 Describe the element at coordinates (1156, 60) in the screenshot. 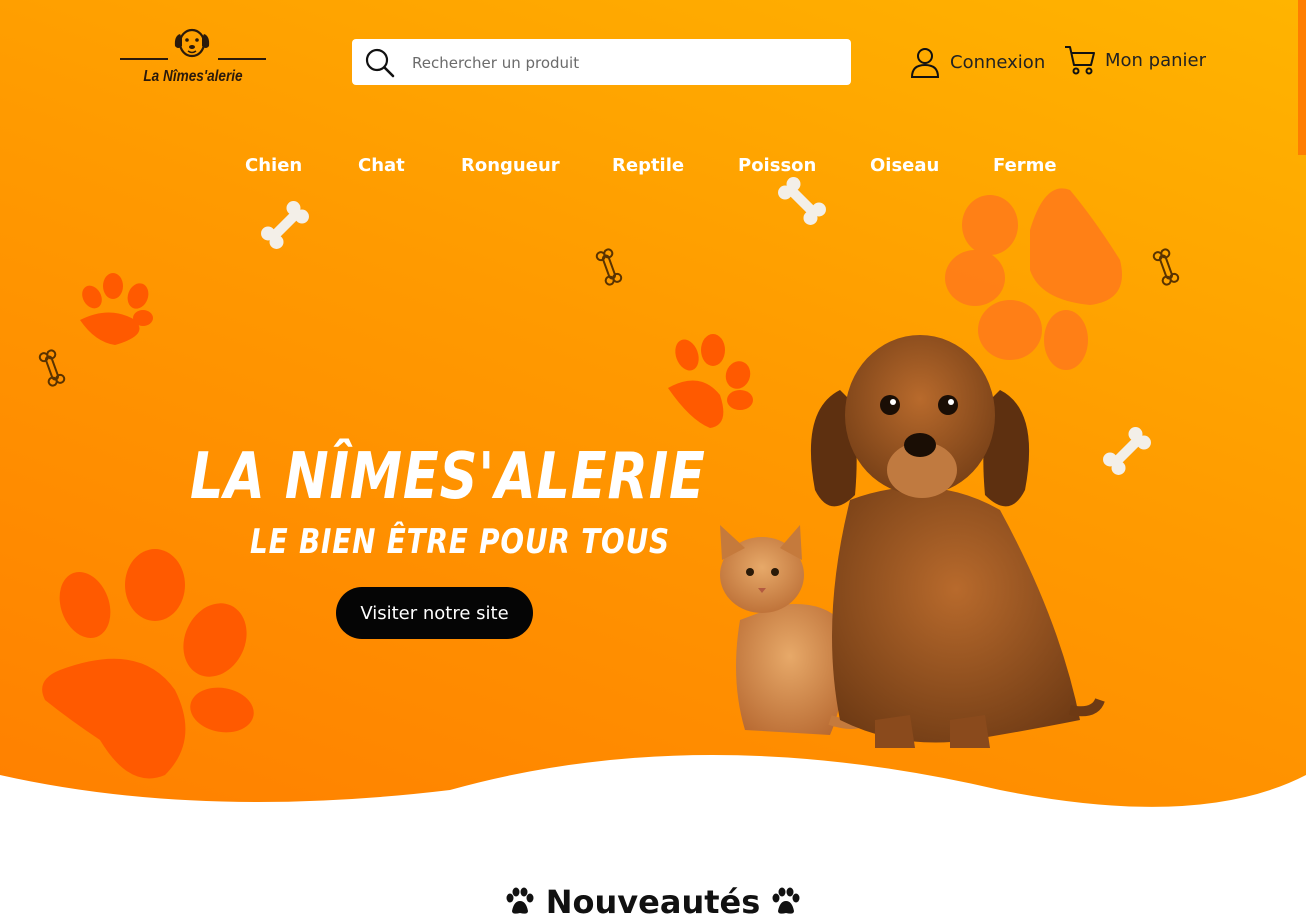

I see `cart-label: Mon panier` at that location.